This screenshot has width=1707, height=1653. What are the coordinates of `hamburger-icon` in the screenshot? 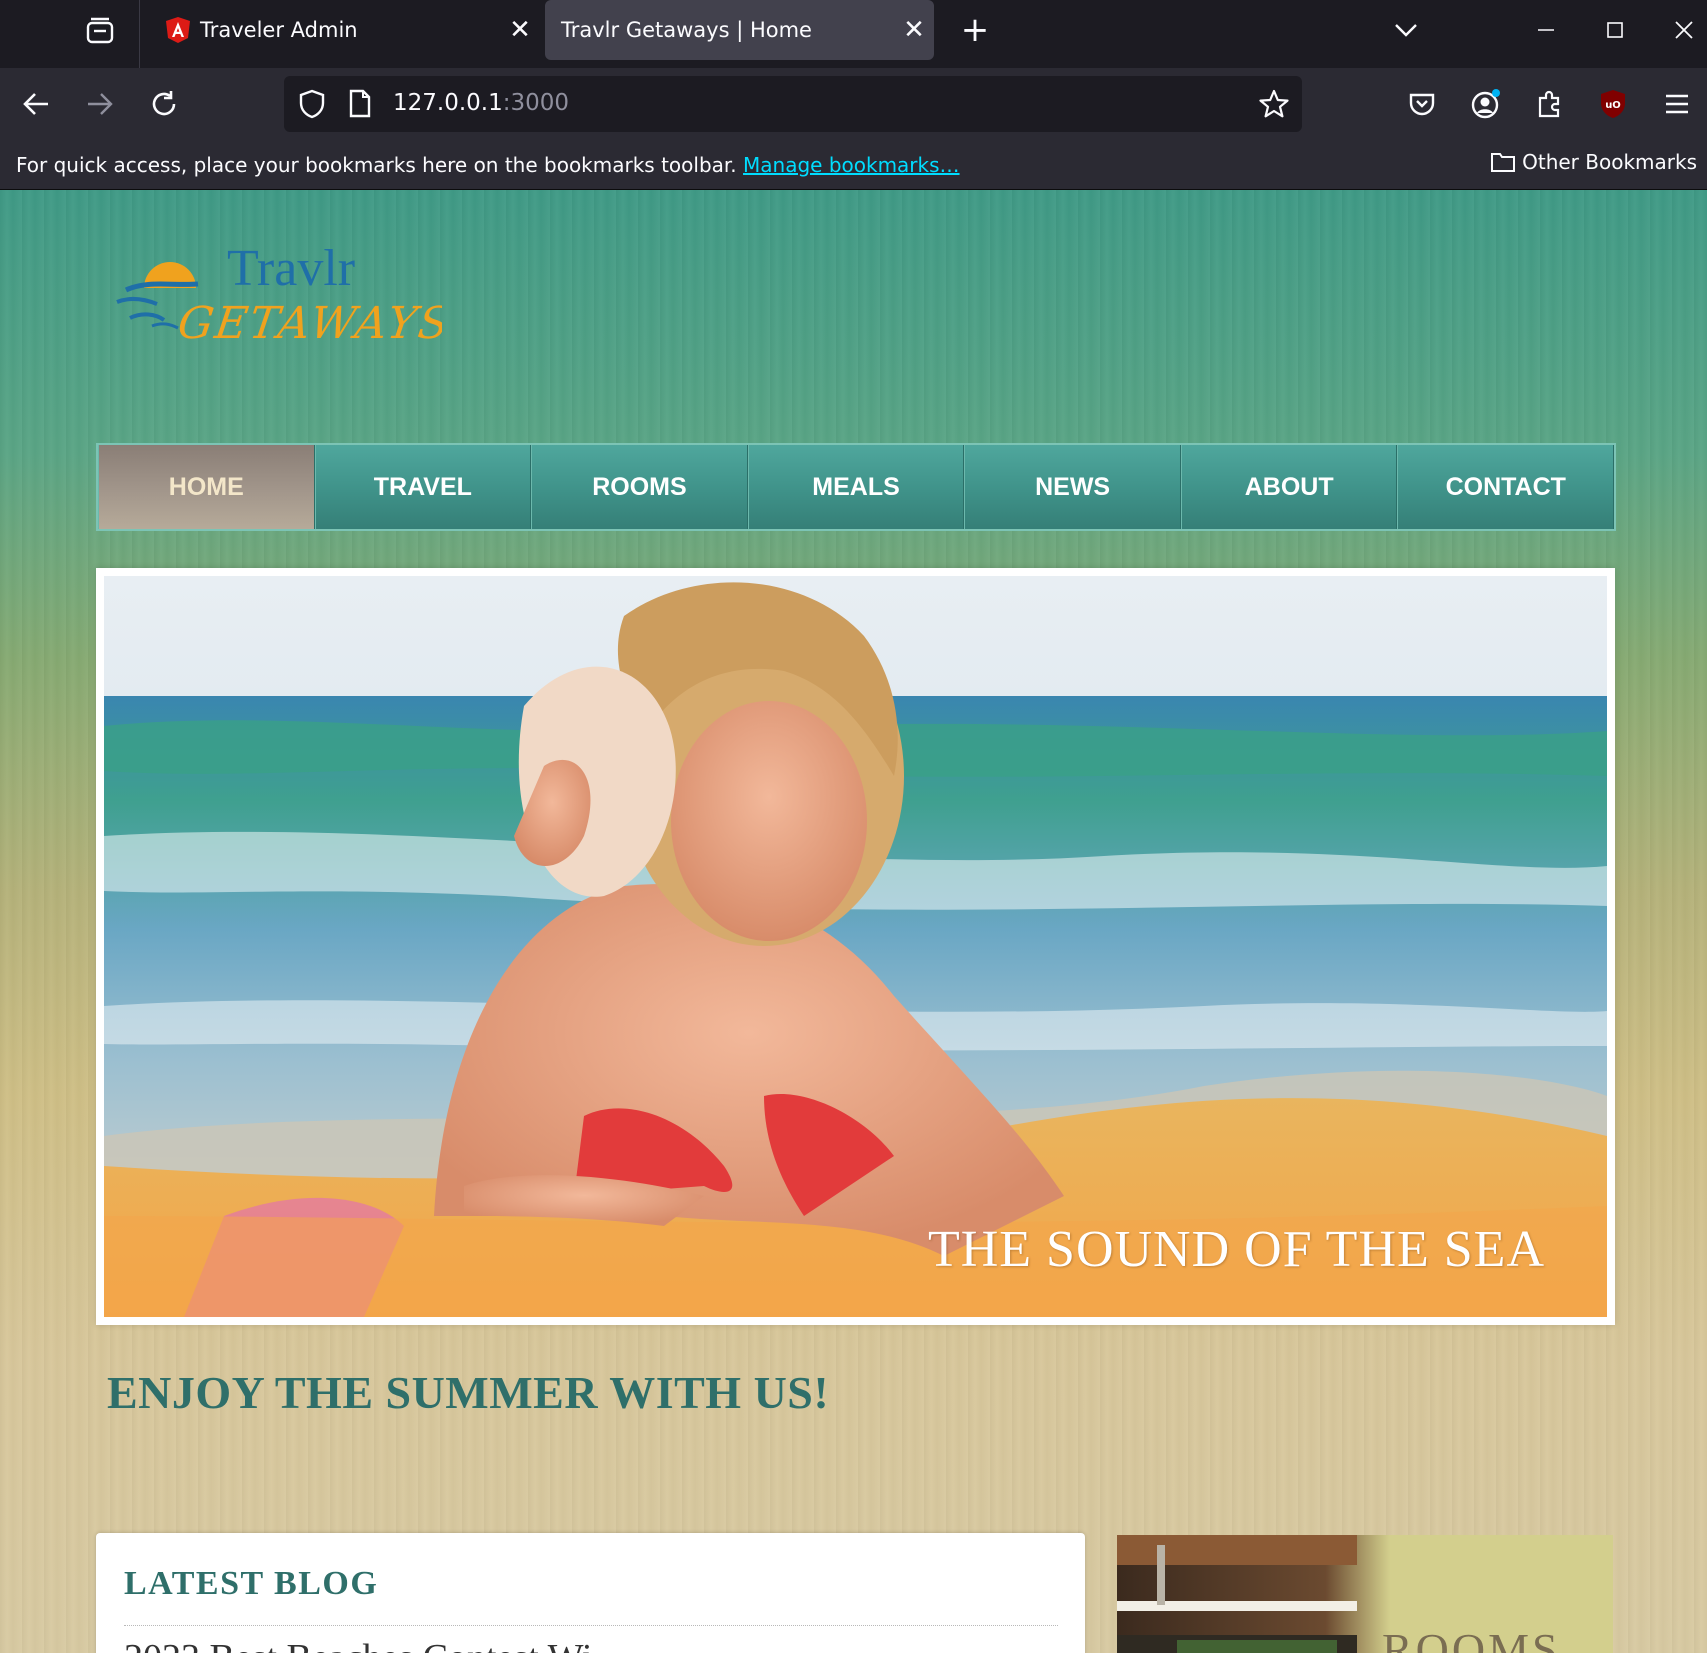 It's located at (1677, 104).